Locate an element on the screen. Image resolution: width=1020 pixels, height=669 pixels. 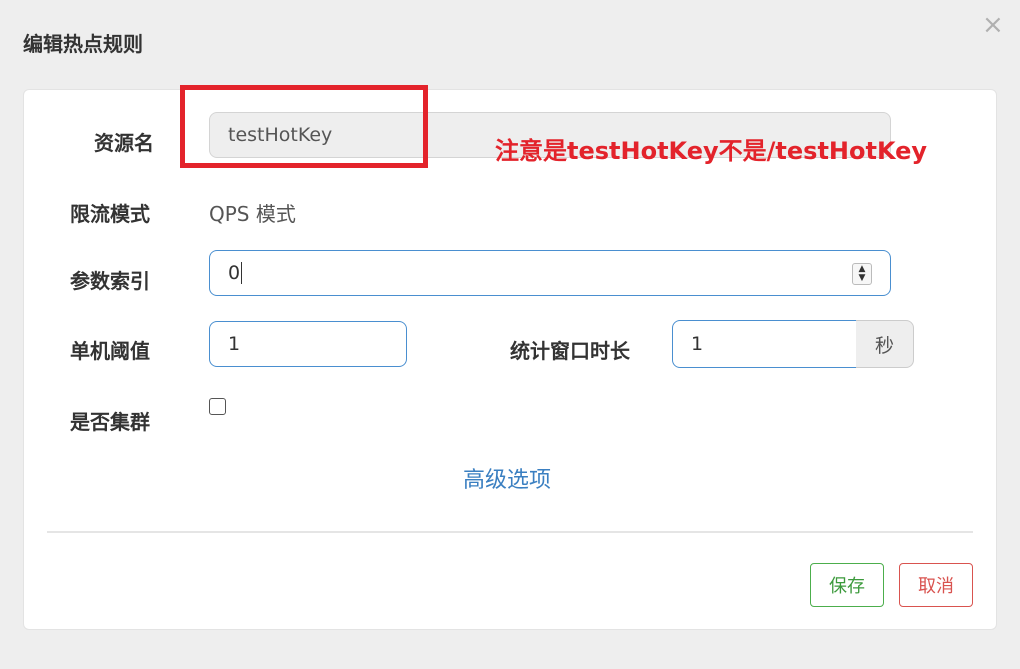
cluster-label: 是否集群 is located at coordinates (110, 422).